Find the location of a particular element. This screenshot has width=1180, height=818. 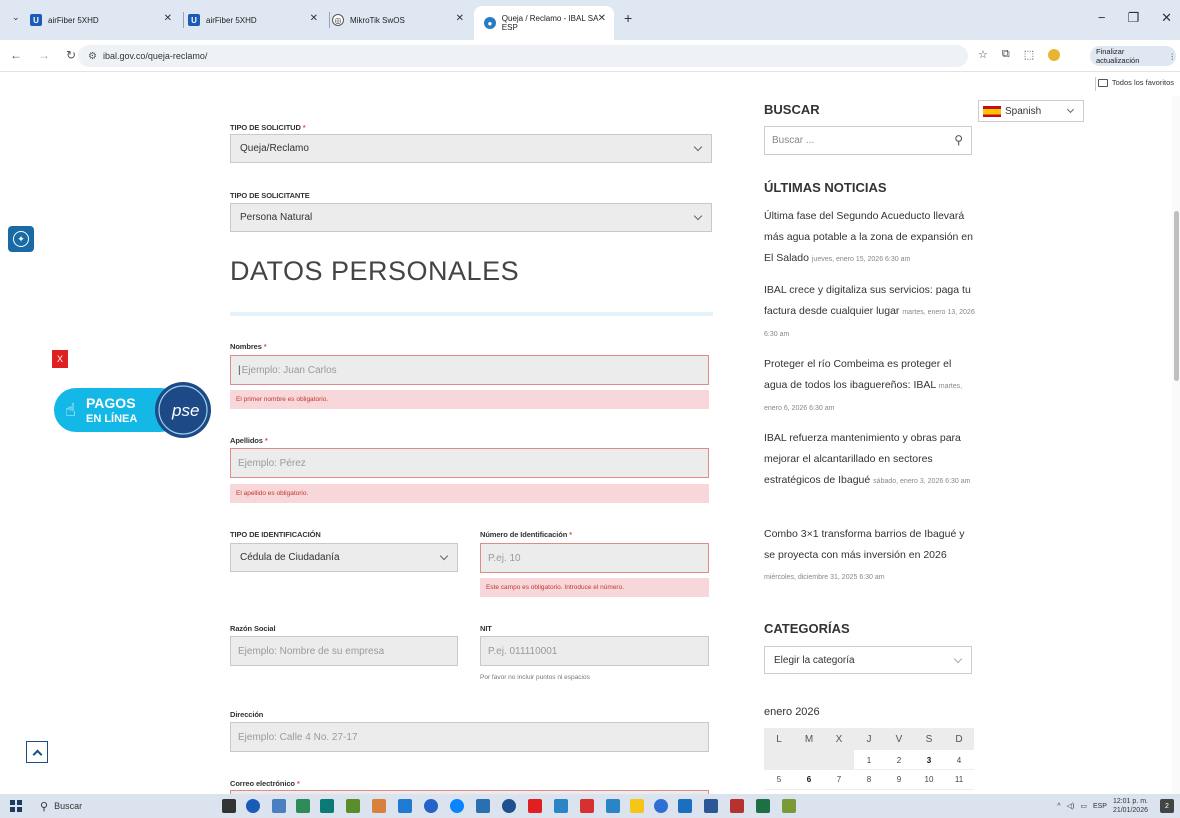

reload-icon: ↻ is located at coordinates (71, 55).